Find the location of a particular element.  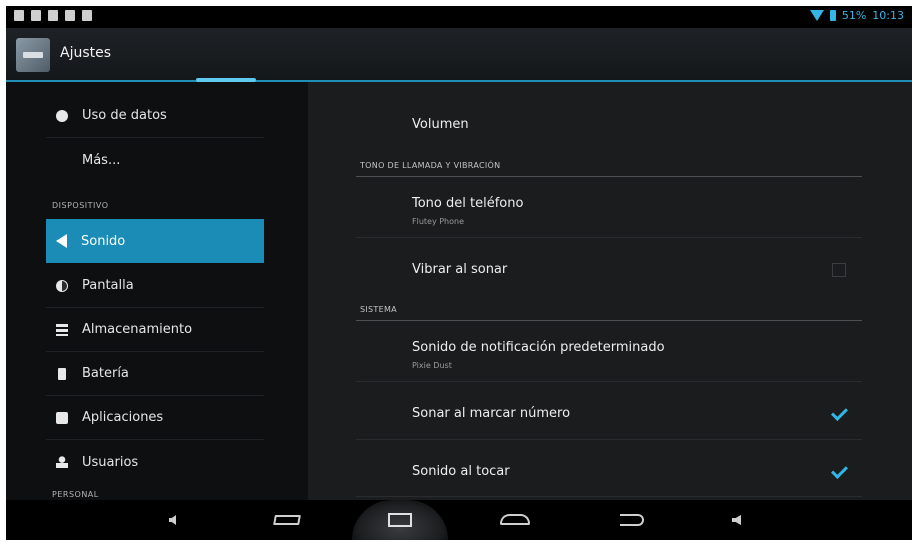

dial-tones-checkbox is located at coordinates (839, 412).